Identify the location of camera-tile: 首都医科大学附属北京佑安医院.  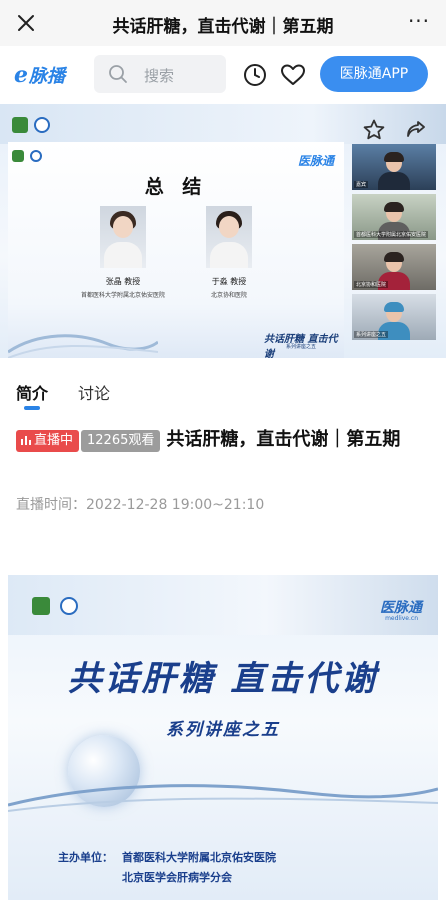
(394, 217).